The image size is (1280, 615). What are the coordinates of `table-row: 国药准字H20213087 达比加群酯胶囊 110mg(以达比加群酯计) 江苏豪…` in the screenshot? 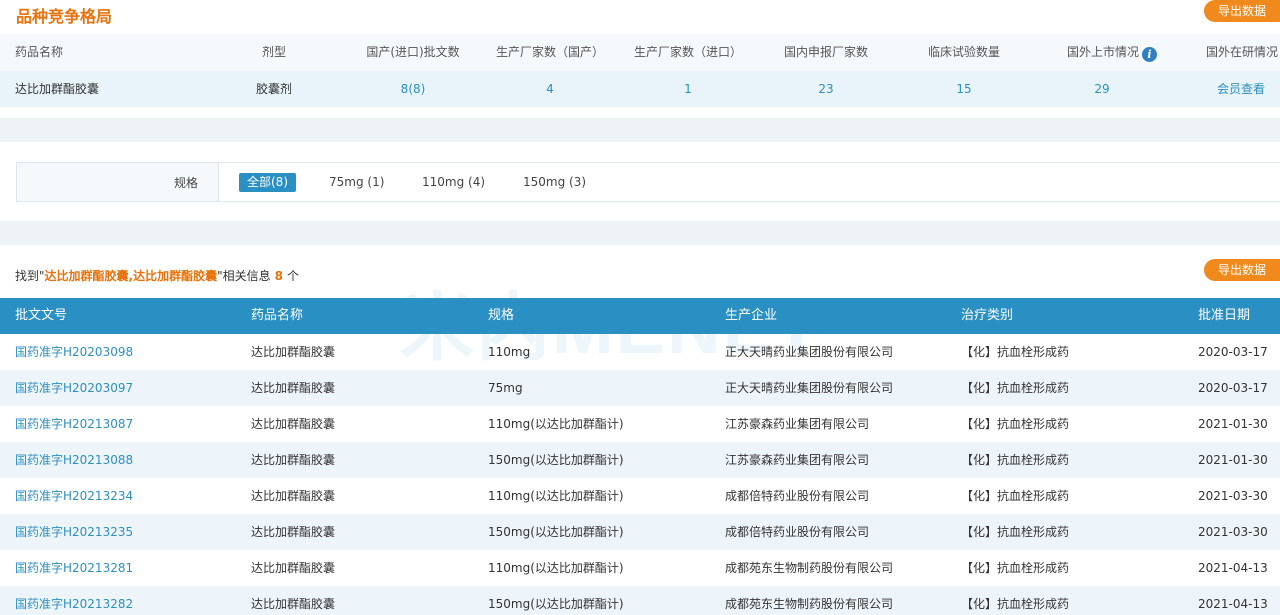 It's located at (640, 424).